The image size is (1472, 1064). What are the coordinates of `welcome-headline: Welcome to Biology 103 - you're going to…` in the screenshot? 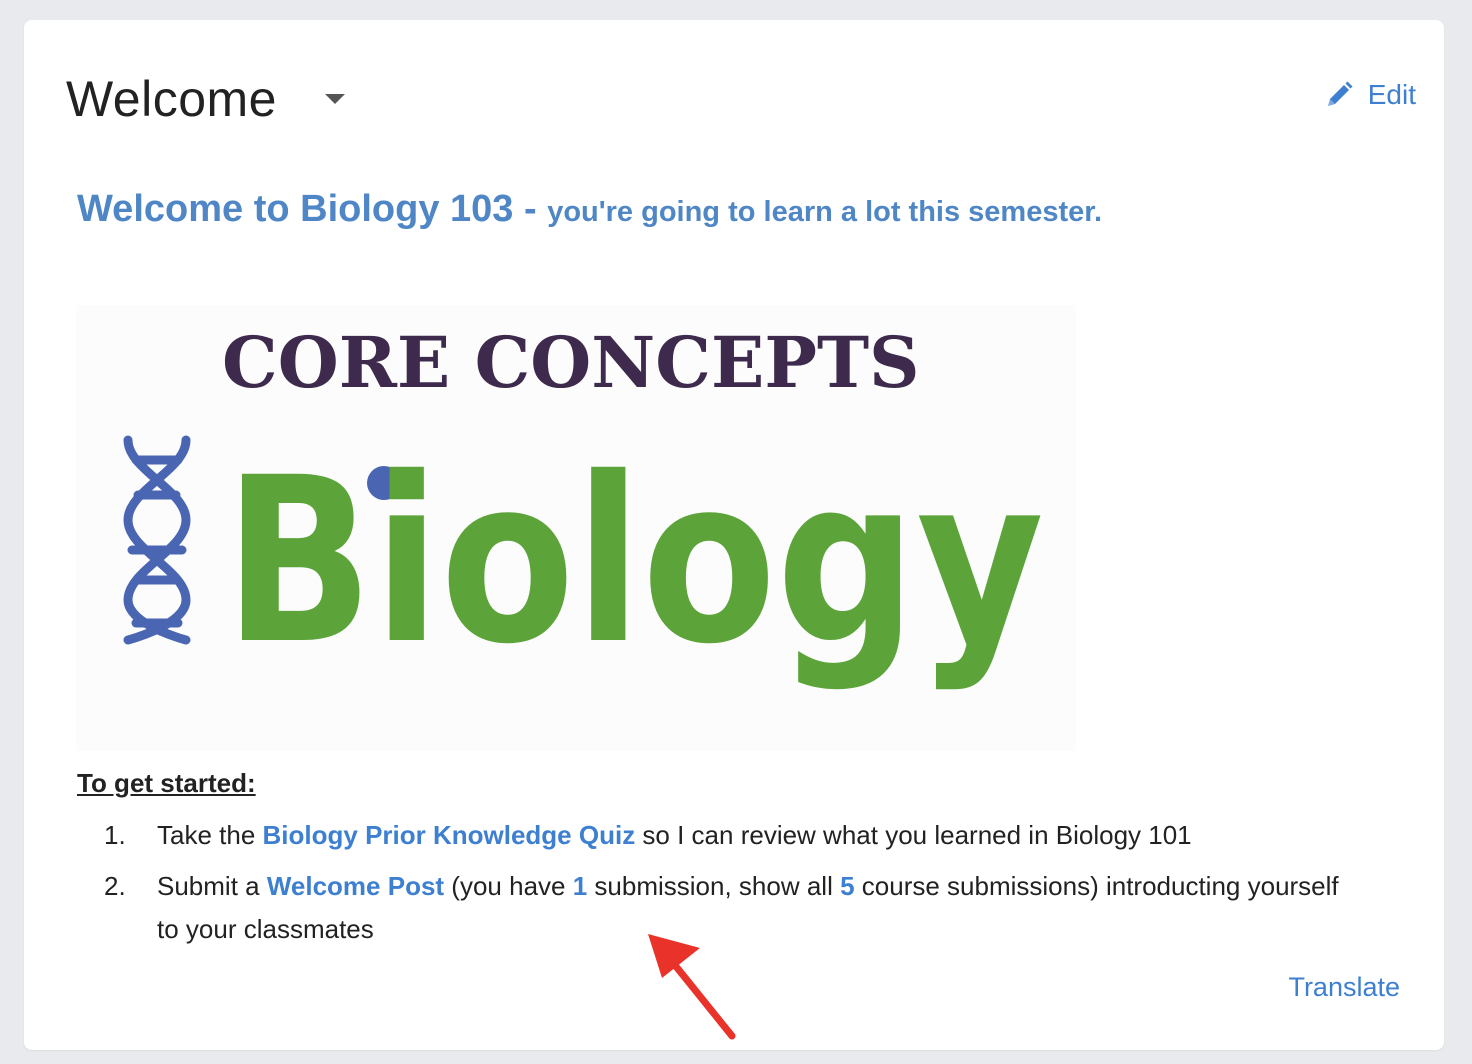 It's located at (589, 209).